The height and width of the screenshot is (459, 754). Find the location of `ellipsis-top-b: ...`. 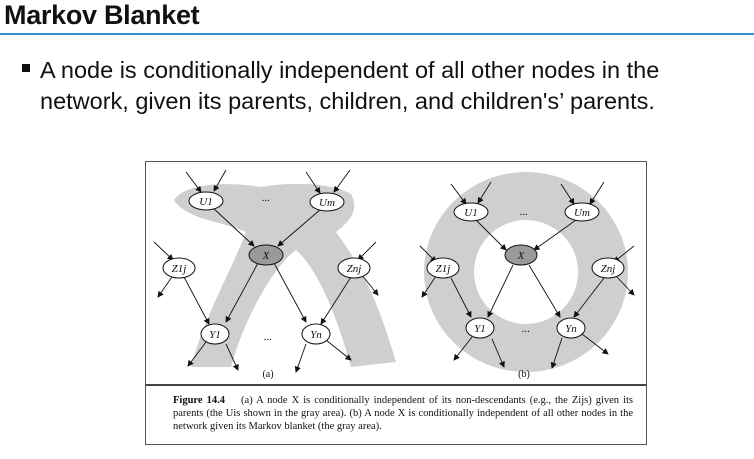

ellipsis-top-b: ... is located at coordinates (524, 212).